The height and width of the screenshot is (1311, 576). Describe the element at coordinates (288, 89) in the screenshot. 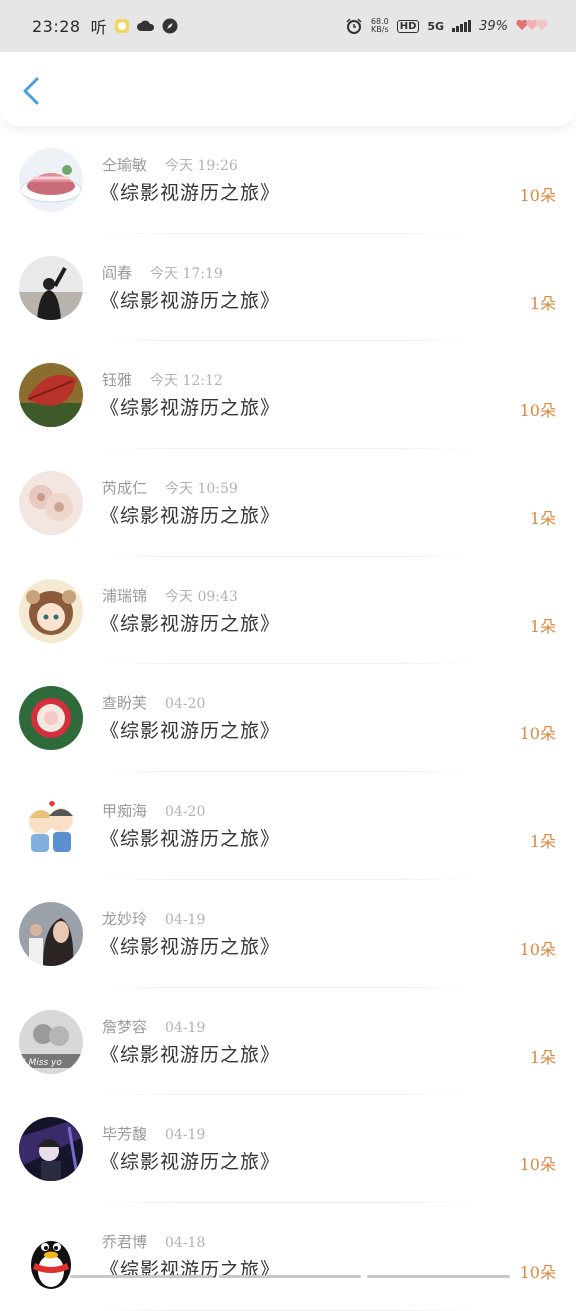

I see `page-header` at that location.